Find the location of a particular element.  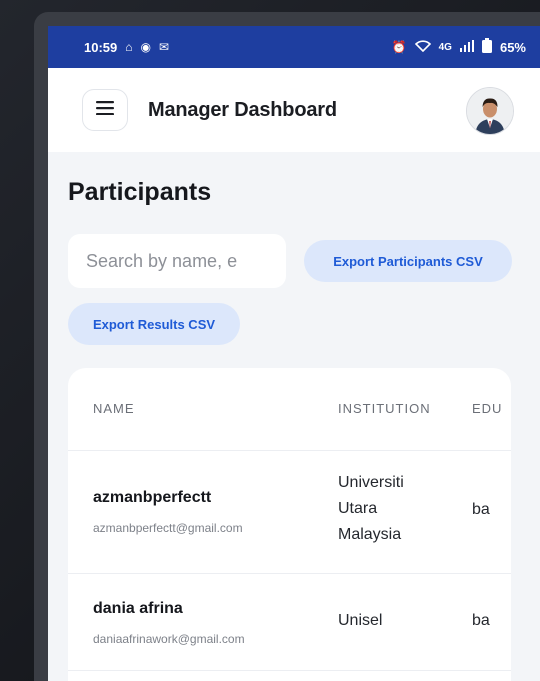

participant-name: azmanbperfectt is located at coordinates (152, 497).